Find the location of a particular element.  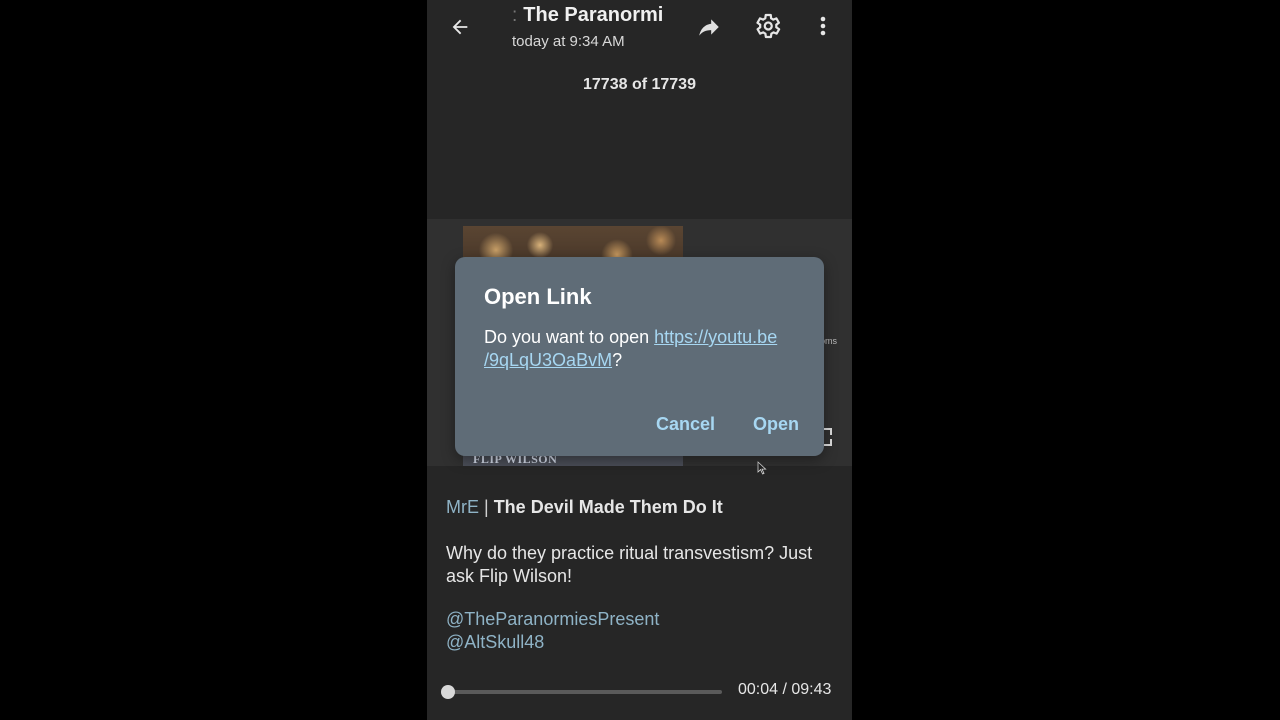

back-button is located at coordinates (460, 27).